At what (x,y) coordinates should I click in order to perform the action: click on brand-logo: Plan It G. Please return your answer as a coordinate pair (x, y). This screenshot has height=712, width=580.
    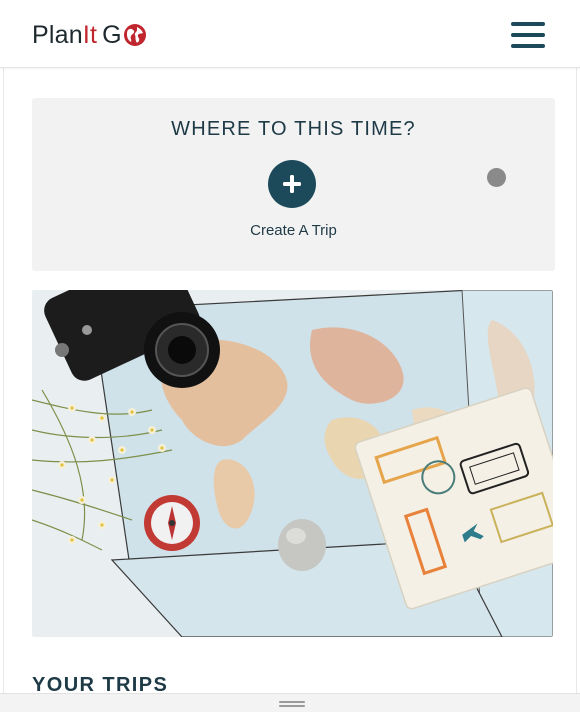
    Looking at the image, I should click on (89, 35).